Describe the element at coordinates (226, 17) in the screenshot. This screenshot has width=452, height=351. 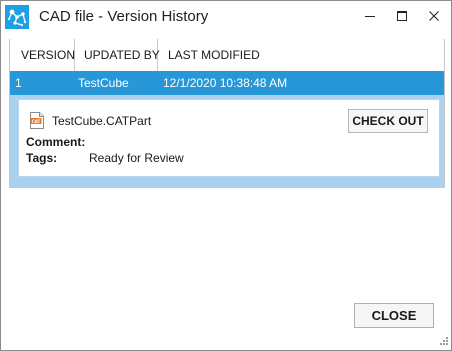
I see `title-bar: CAD file - Version History` at that location.